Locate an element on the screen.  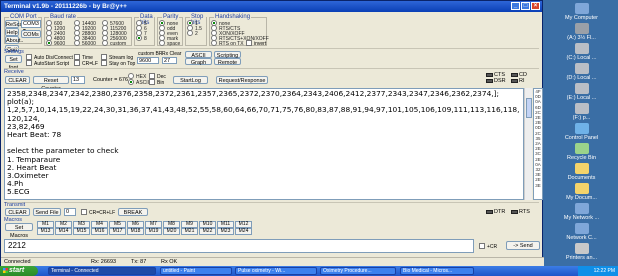
desktop-icon: Documents is located at coordinates (581, 172).